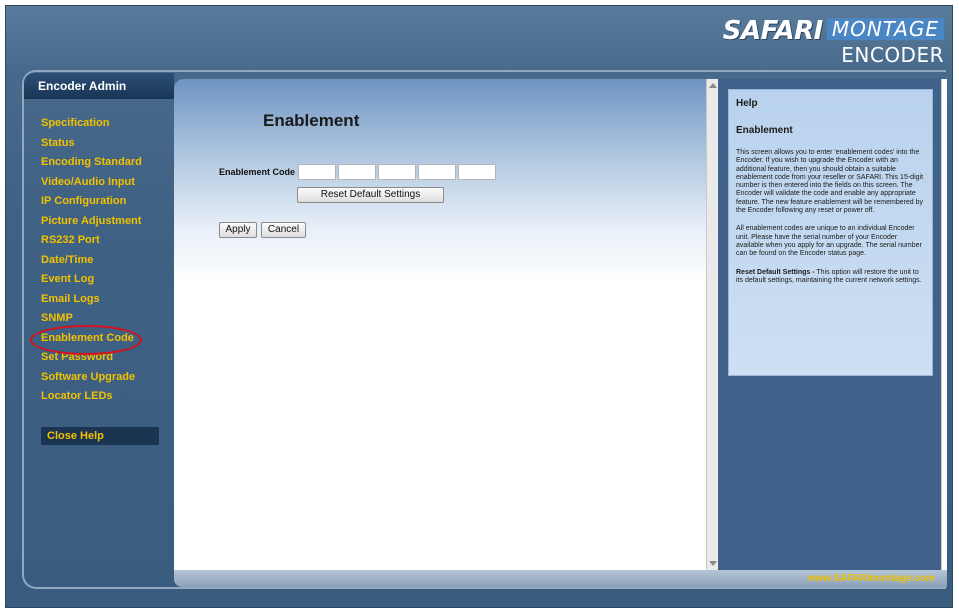 The height and width of the screenshot is (612, 959). I want to click on brand-logo: SAFARI MONTAGE ENCODER, so click(833, 41).